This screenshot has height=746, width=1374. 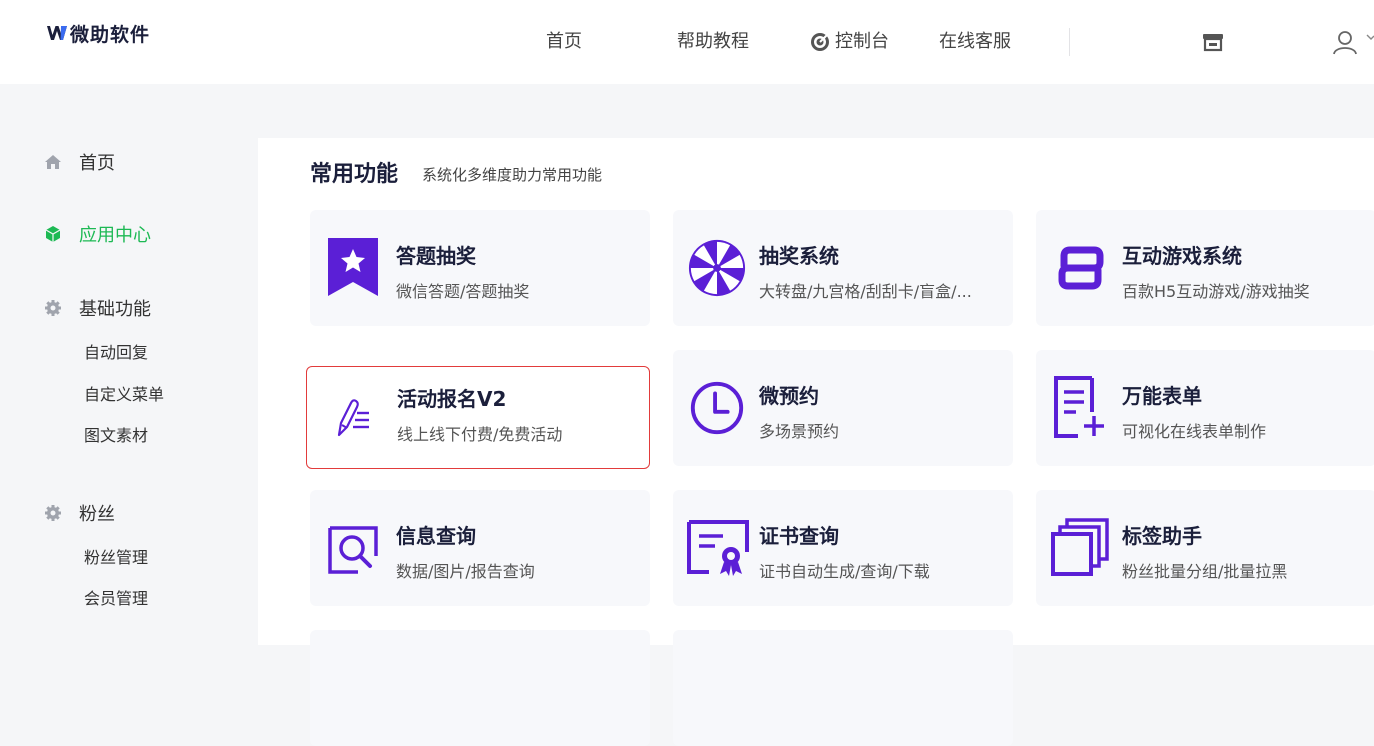 I want to click on bookmark-star-icon, so click(x=353, y=267).